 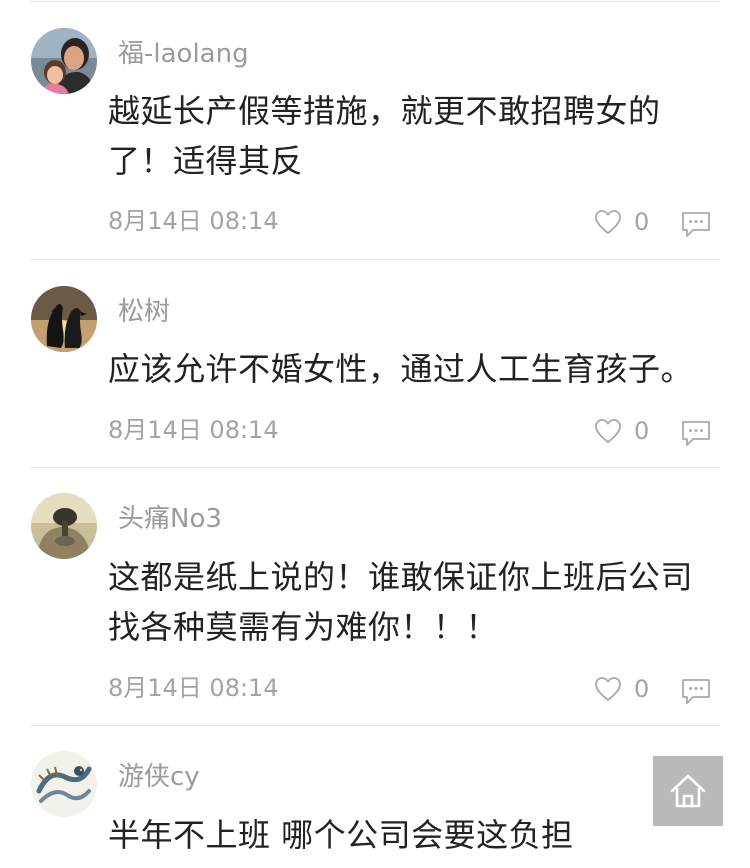 What do you see at coordinates (183, 54) in the screenshot?
I see `username: 福-laolang` at bounding box center [183, 54].